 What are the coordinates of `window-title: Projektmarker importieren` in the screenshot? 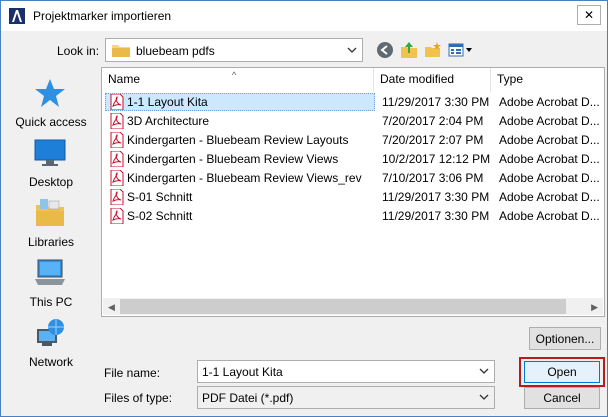 It's located at (102, 16).